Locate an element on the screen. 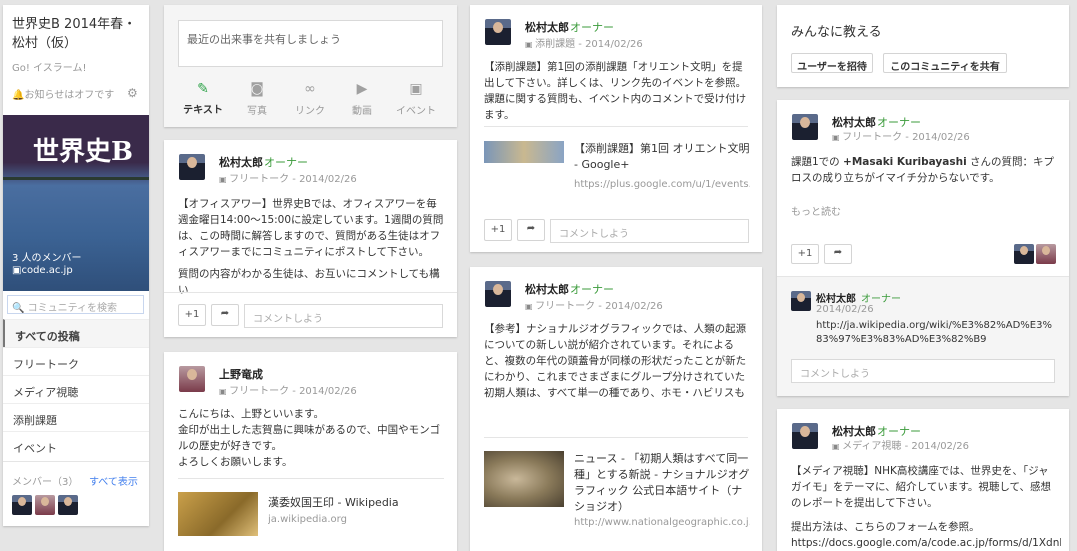 This screenshot has height=551, width=1077. read-more-link: もっと読む is located at coordinates (816, 210).